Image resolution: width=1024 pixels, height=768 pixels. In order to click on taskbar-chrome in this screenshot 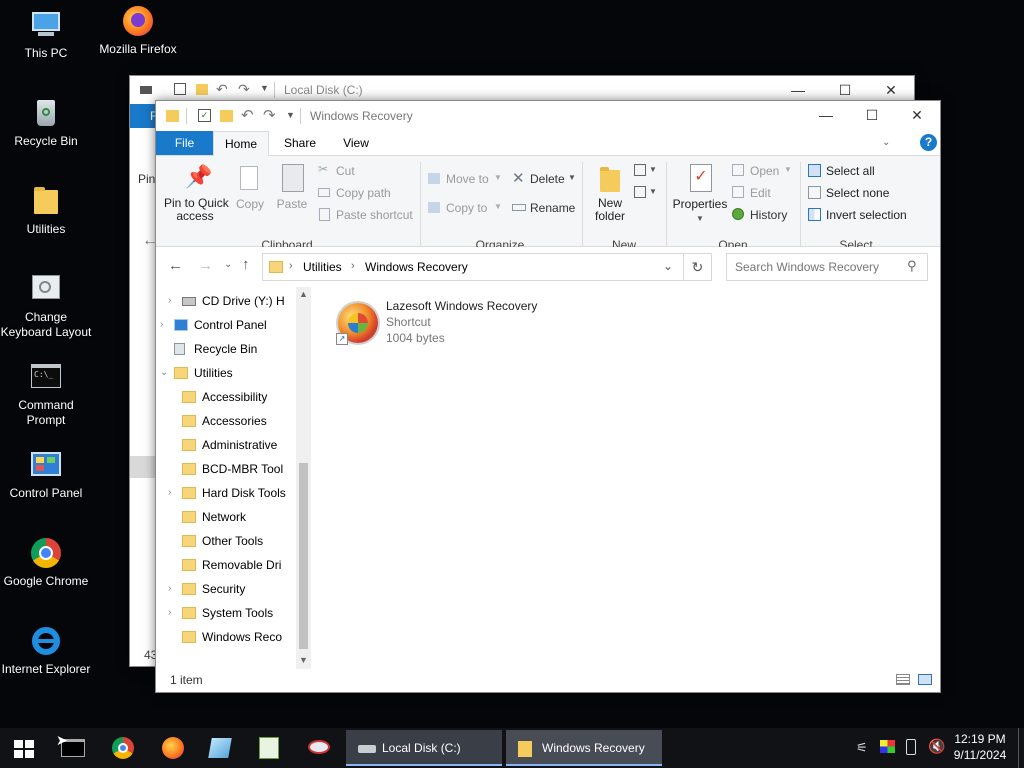, I will do `click(123, 748)`.